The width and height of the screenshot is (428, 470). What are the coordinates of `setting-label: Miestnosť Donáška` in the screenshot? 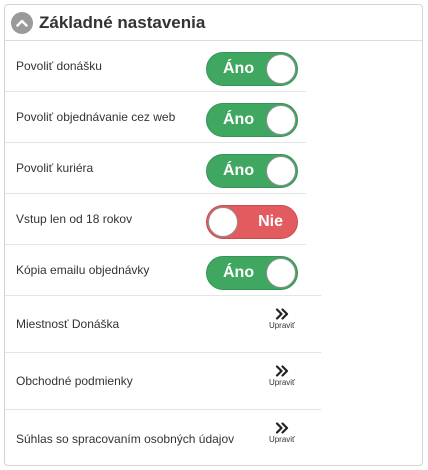 It's located at (68, 324).